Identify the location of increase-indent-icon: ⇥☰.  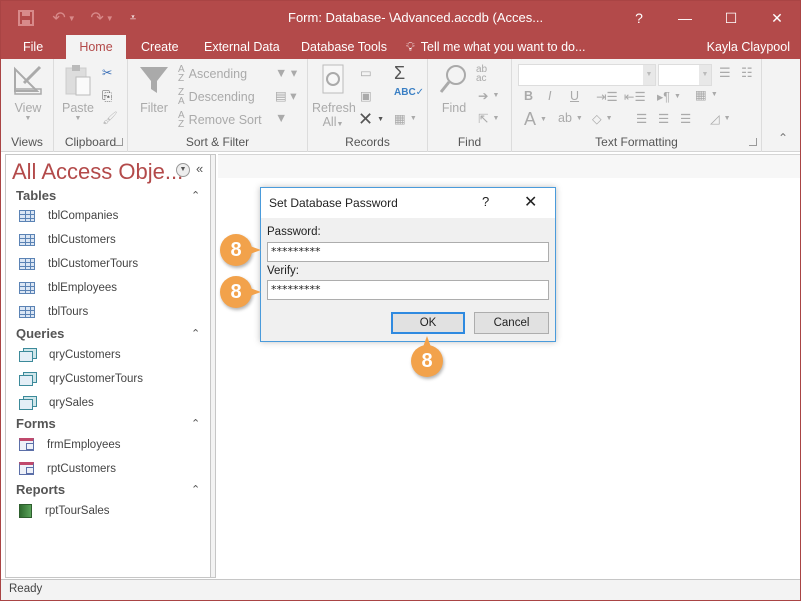
(607, 96).